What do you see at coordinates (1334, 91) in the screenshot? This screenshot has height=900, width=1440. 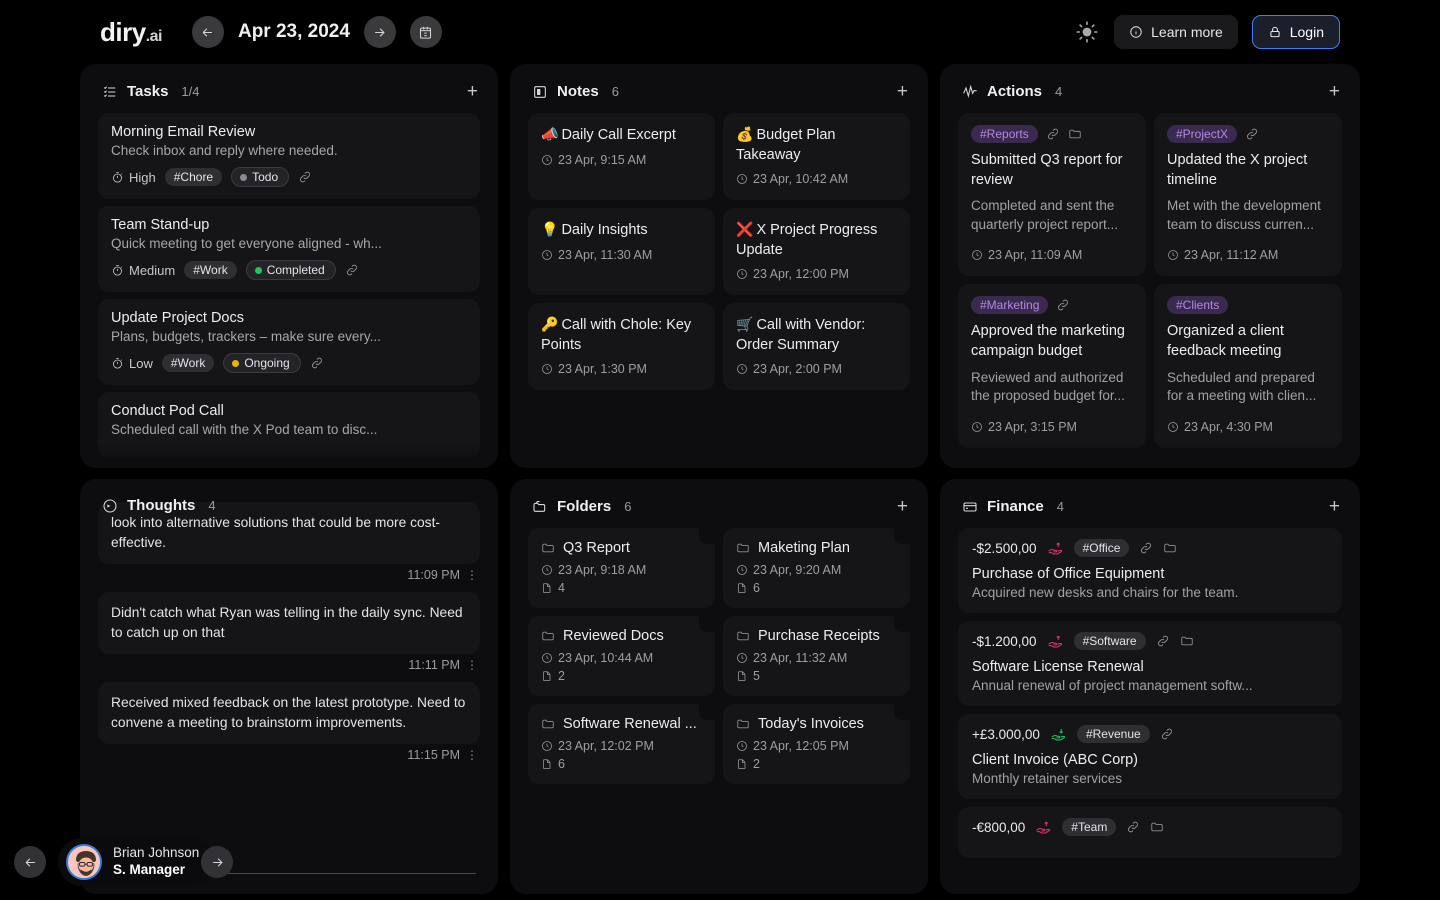 I see `add-action-button: +` at bounding box center [1334, 91].